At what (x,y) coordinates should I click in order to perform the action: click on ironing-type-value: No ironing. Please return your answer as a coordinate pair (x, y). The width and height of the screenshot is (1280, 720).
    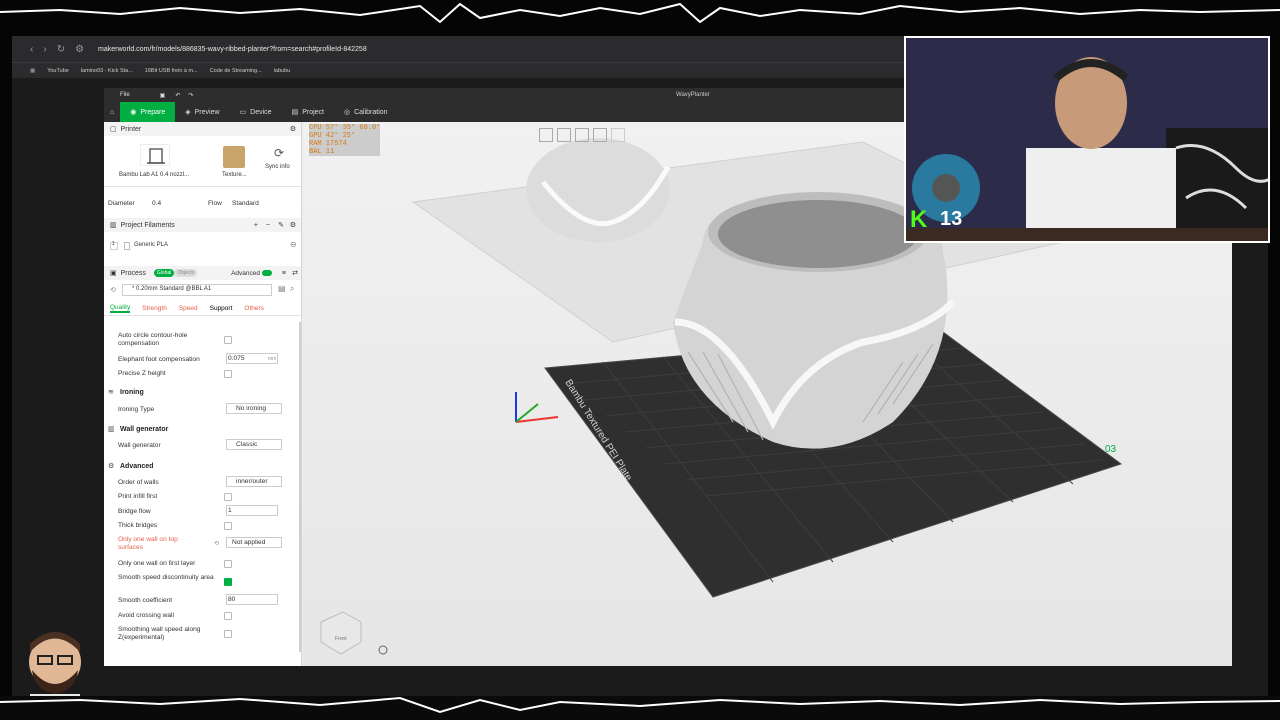
    Looking at the image, I should click on (251, 408).